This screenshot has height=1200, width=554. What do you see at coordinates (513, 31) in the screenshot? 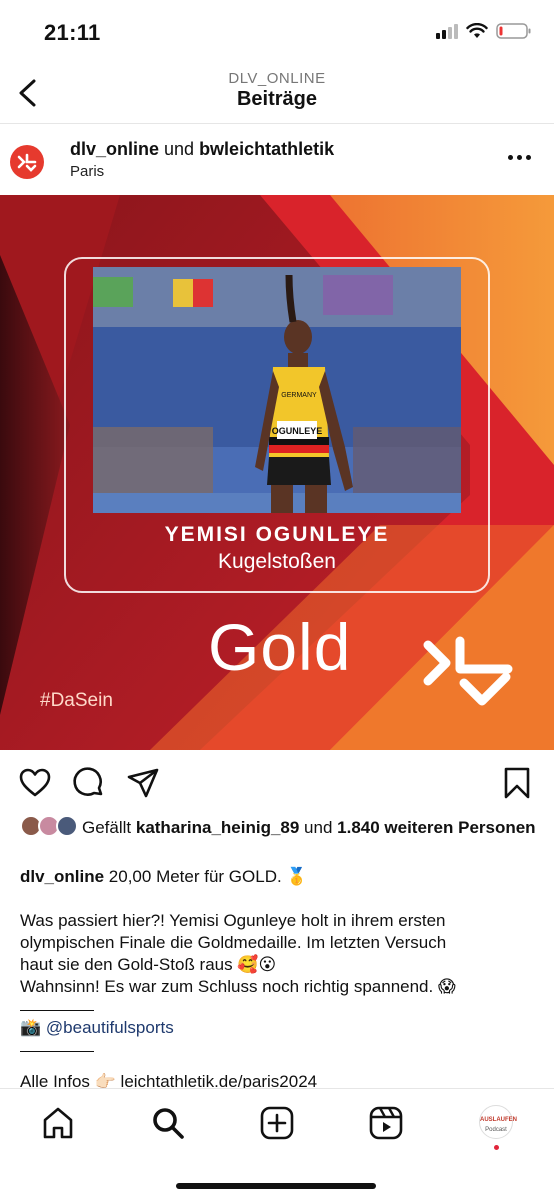
I see `battery-icon` at bounding box center [513, 31].